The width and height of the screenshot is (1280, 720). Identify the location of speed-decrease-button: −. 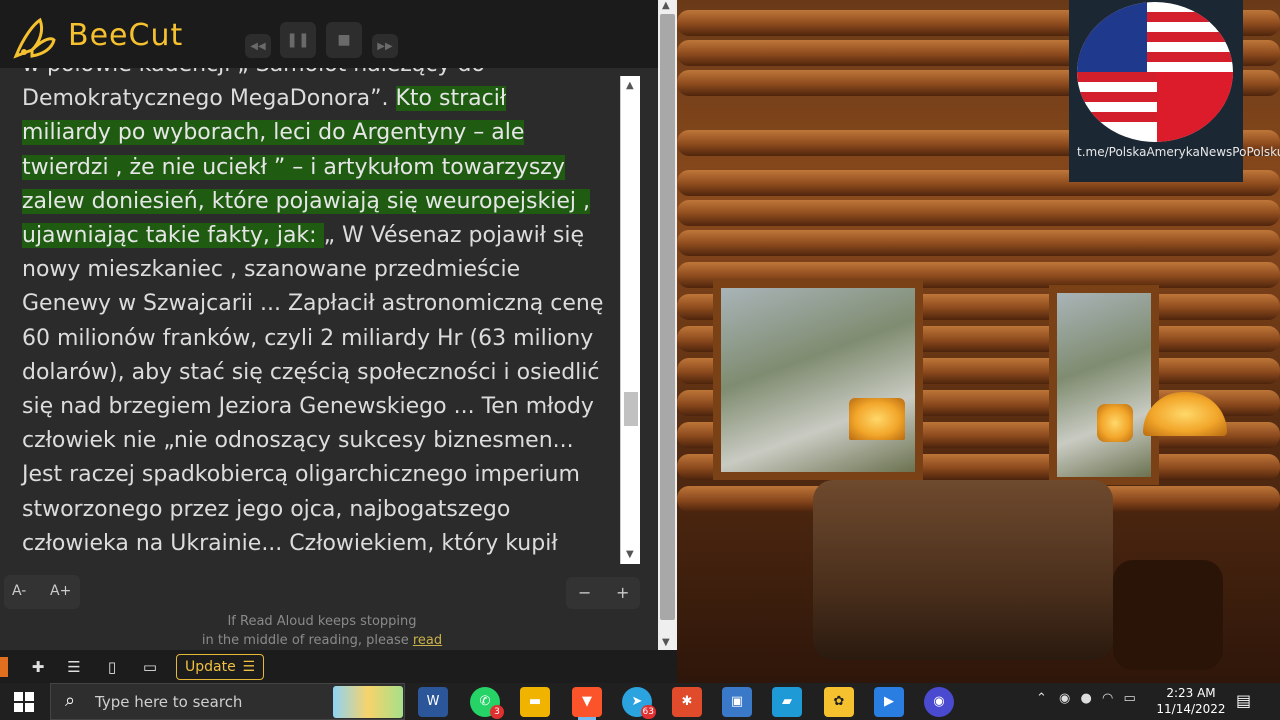
(584, 592).